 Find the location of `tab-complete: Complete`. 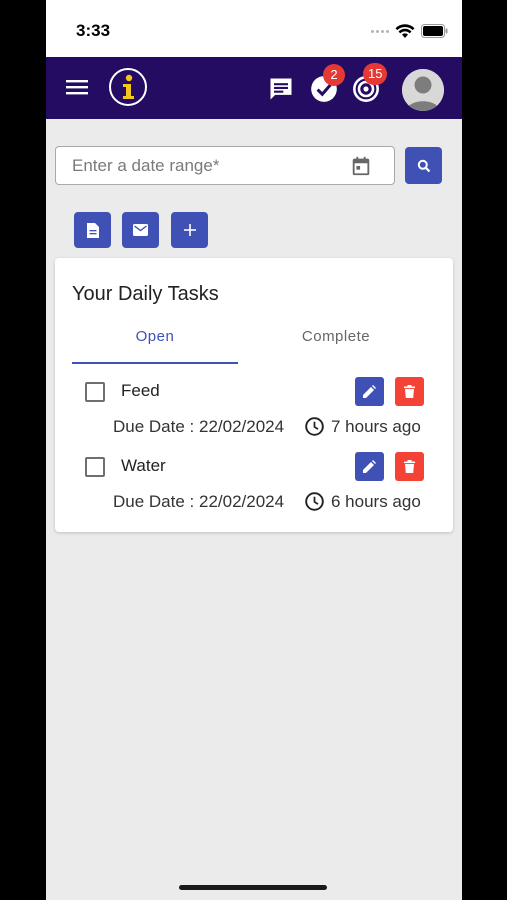

tab-complete: Complete is located at coordinates (336, 346).